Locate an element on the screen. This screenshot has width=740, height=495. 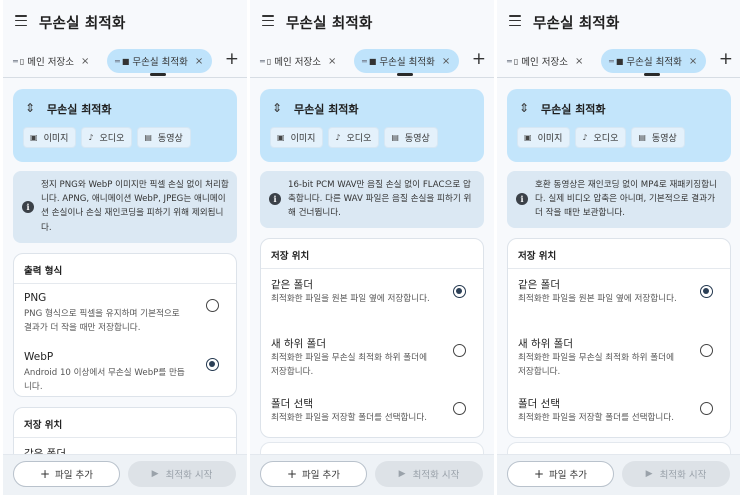
tab-label: 무손실 최적화 is located at coordinates (654, 62).